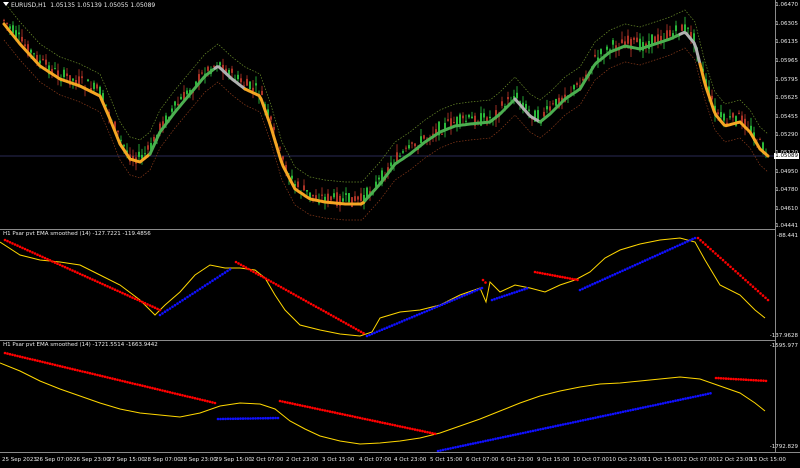 The height and width of the screenshot is (468, 800). What do you see at coordinates (786, 190) in the screenshot?
I see `price-tick: 1.04780` at bounding box center [786, 190].